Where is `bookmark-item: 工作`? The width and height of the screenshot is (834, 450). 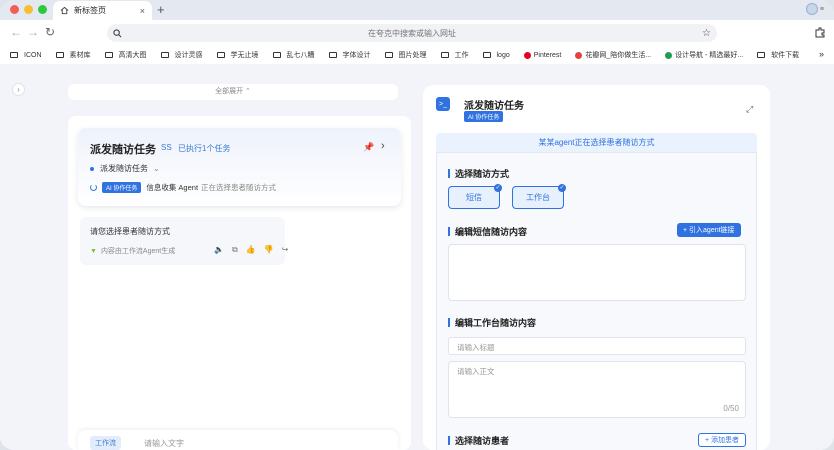
bookmark-item: 工作 is located at coordinates (454, 55).